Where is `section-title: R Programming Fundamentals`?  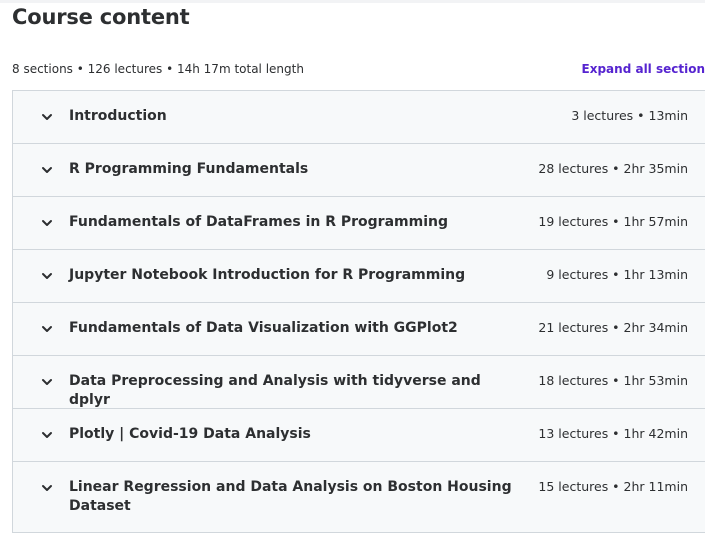 section-title: R Programming Fundamentals is located at coordinates (189, 169).